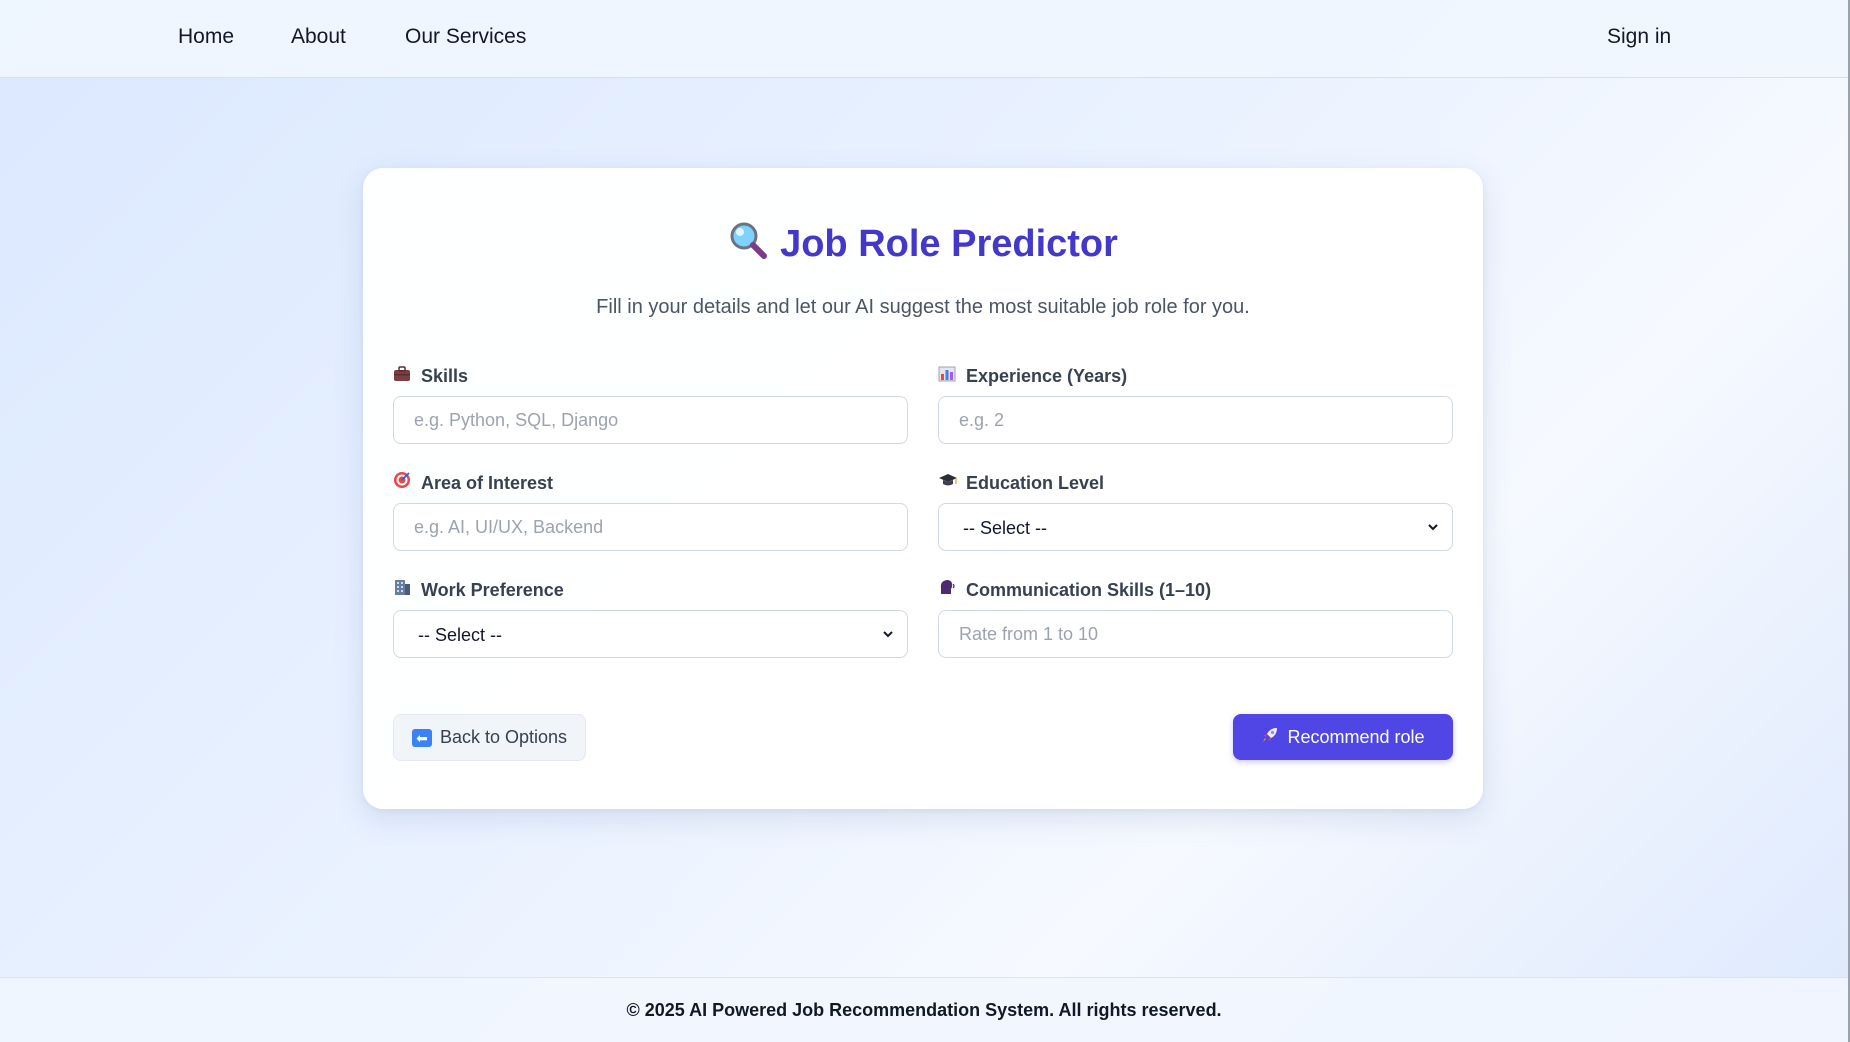  What do you see at coordinates (949, 244) in the screenshot?
I see `title-text: Job Role Predictor` at bounding box center [949, 244].